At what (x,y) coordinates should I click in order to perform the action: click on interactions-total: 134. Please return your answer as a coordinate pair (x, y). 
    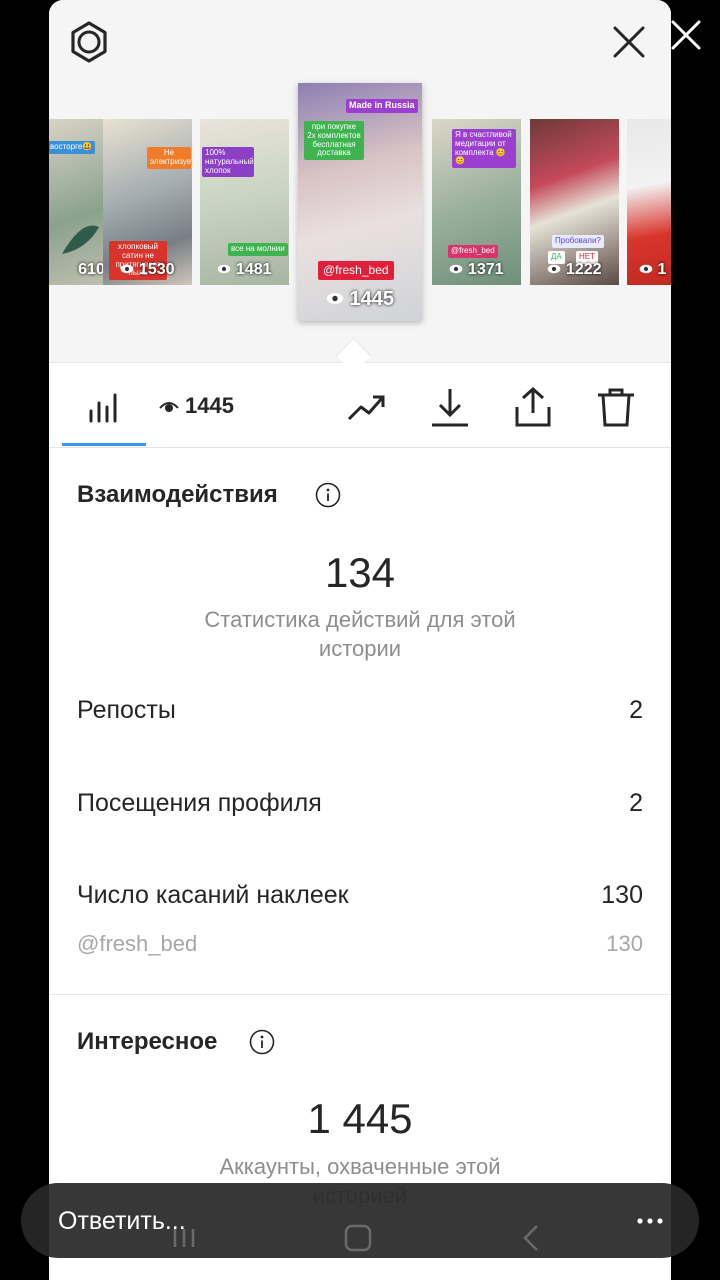
    Looking at the image, I should click on (360, 572).